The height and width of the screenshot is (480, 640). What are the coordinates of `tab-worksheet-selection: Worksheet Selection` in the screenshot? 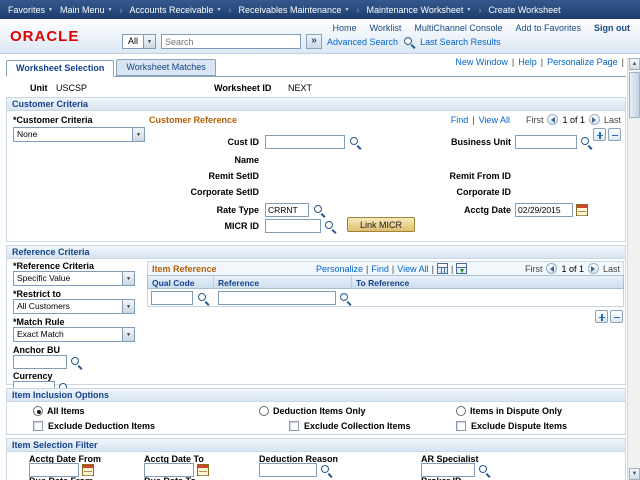 It's located at (60, 68).